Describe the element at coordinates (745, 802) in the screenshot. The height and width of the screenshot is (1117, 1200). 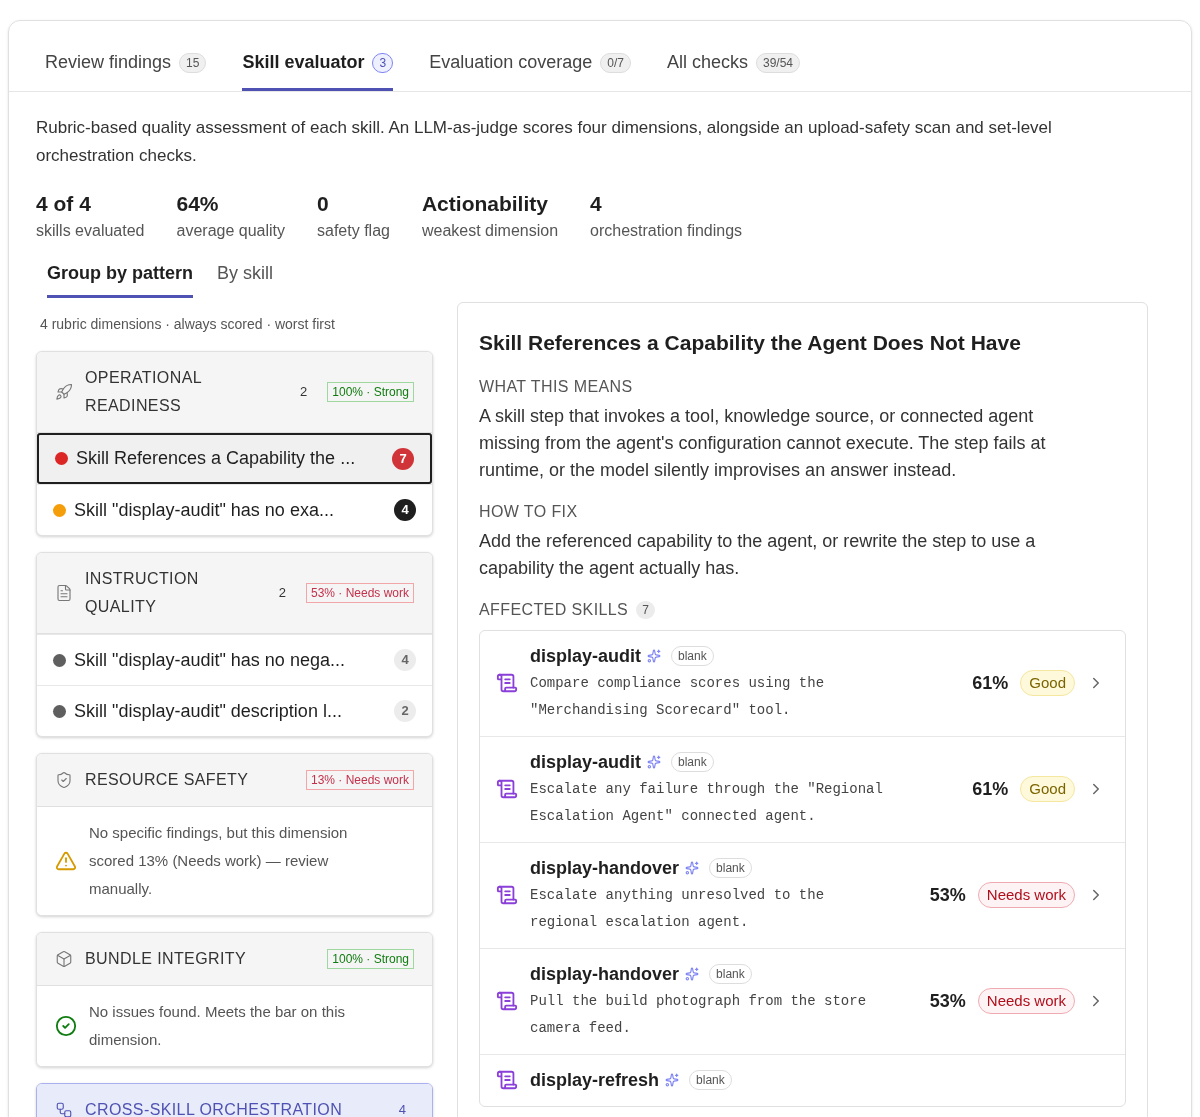
I see `skill-step: Escalate any failure through the "Regional Escalation Agent" connected agent.` at that location.